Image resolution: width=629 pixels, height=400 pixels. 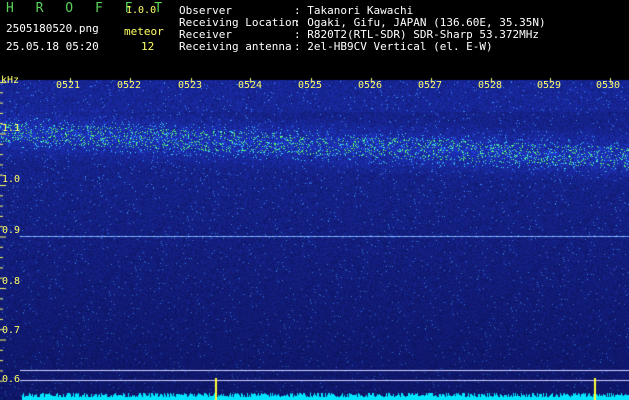 What do you see at coordinates (11, 230) in the screenshot?
I see `frequency-tick-label: 0.9` at bounding box center [11, 230].